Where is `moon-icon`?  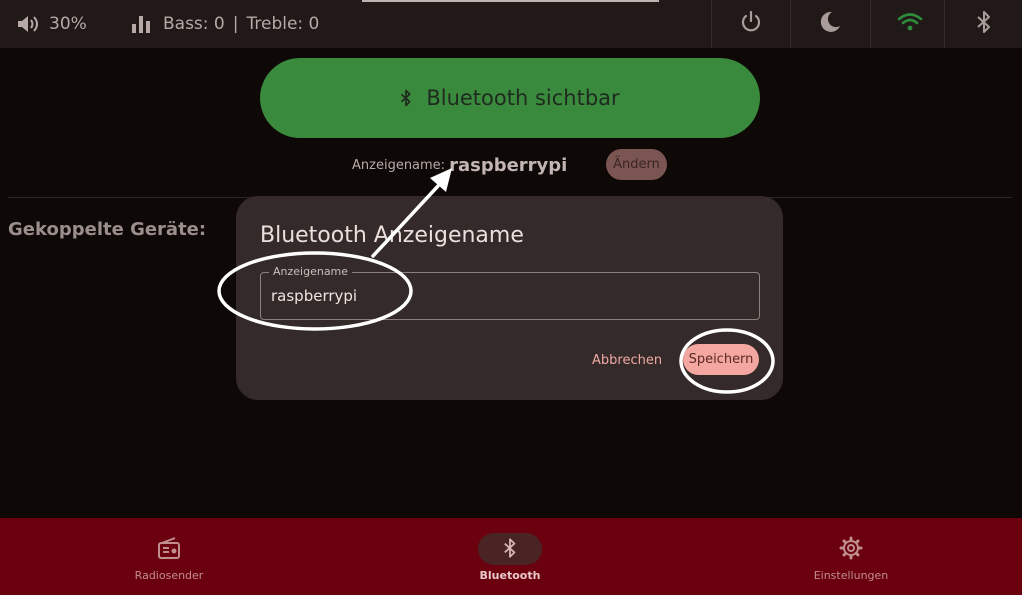 moon-icon is located at coordinates (830, 24).